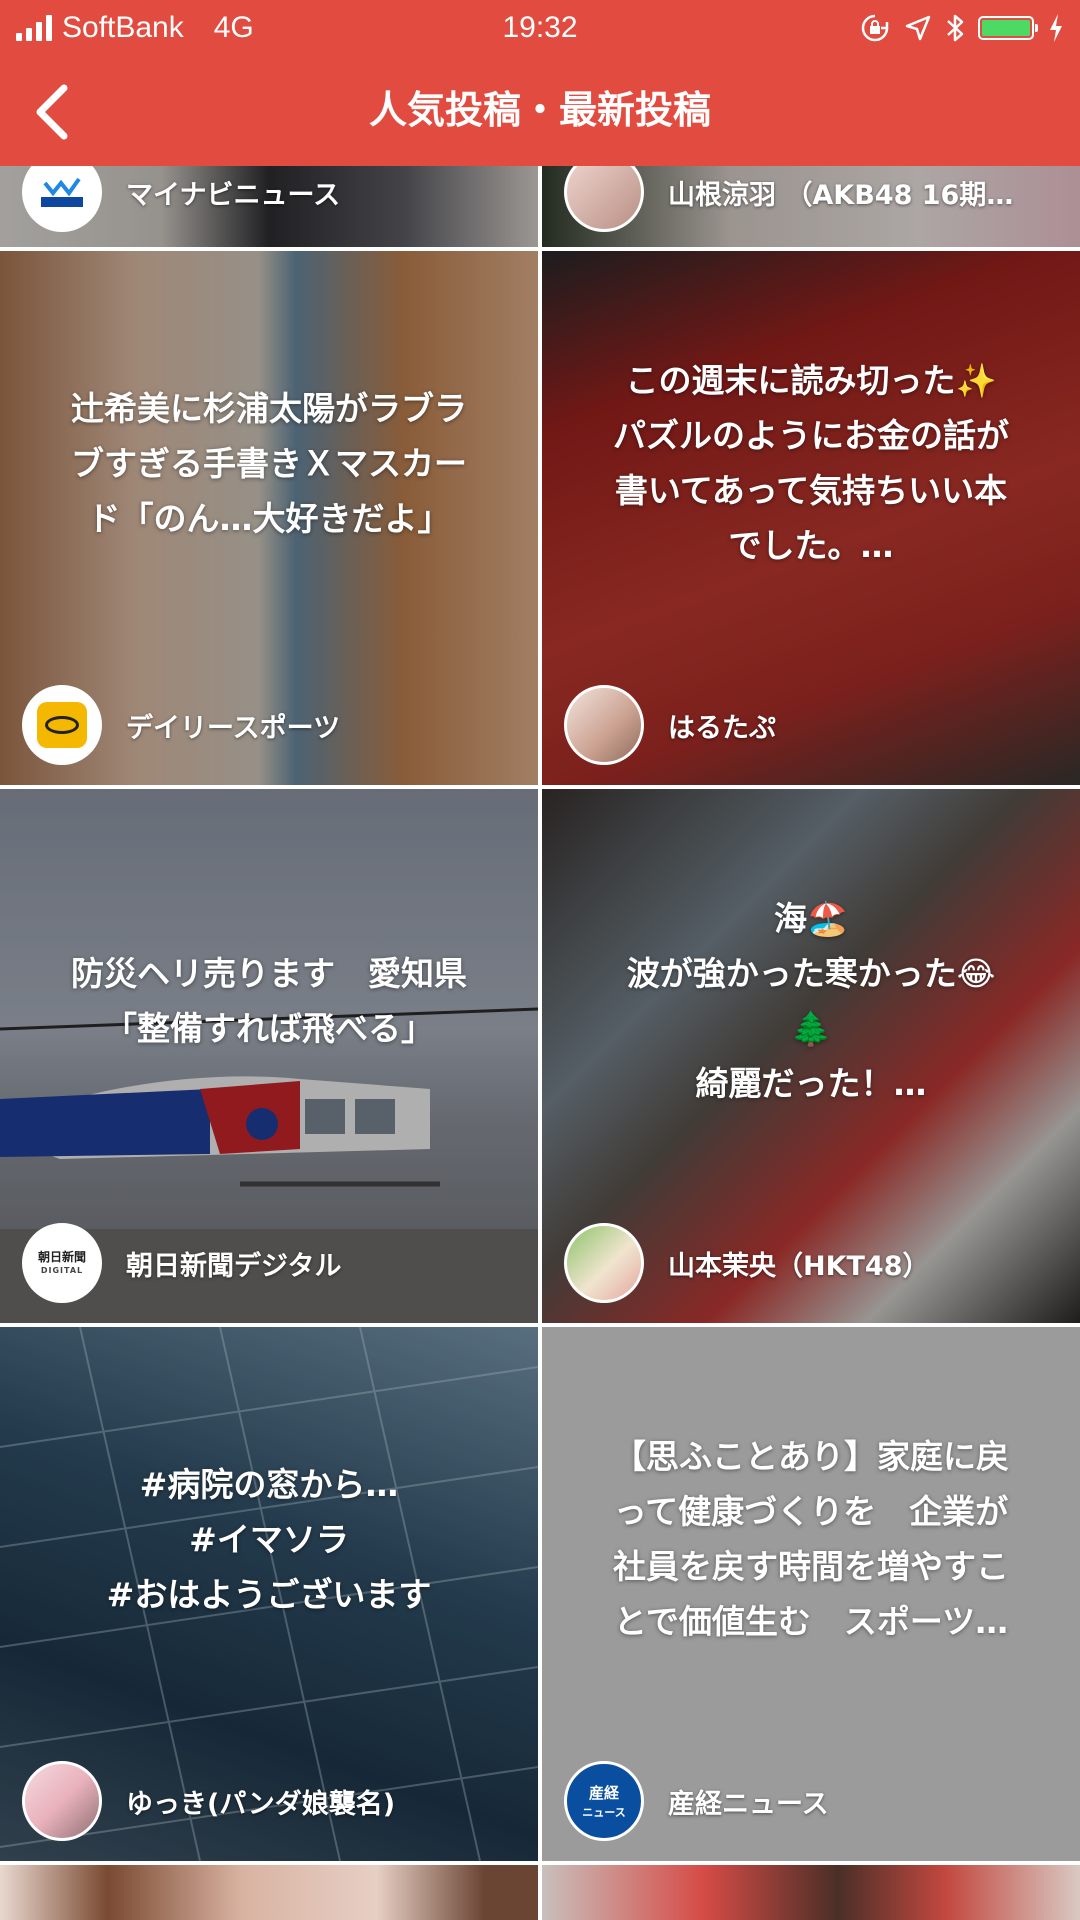 The width and height of the screenshot is (1080, 1920). Describe the element at coordinates (604, 1812) in the screenshot. I see `sankei-logo-sub: ニュース` at that location.